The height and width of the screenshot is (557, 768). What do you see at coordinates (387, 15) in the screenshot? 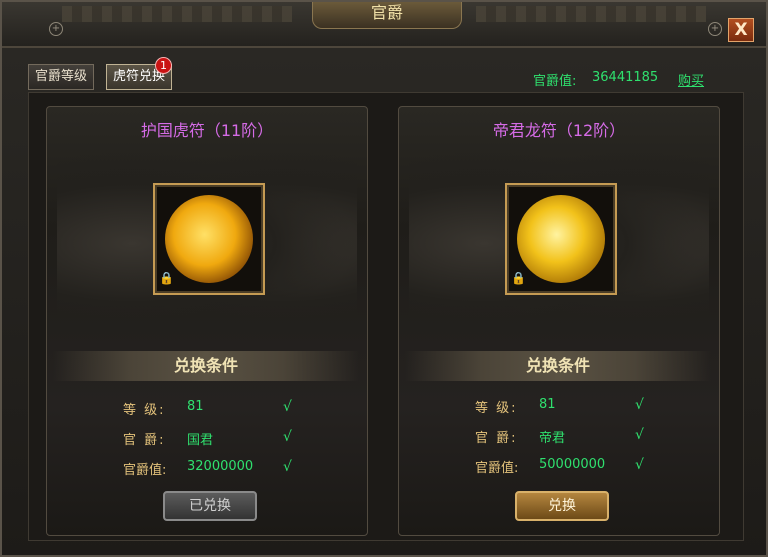
I see `window-title: 官爵` at bounding box center [387, 15].